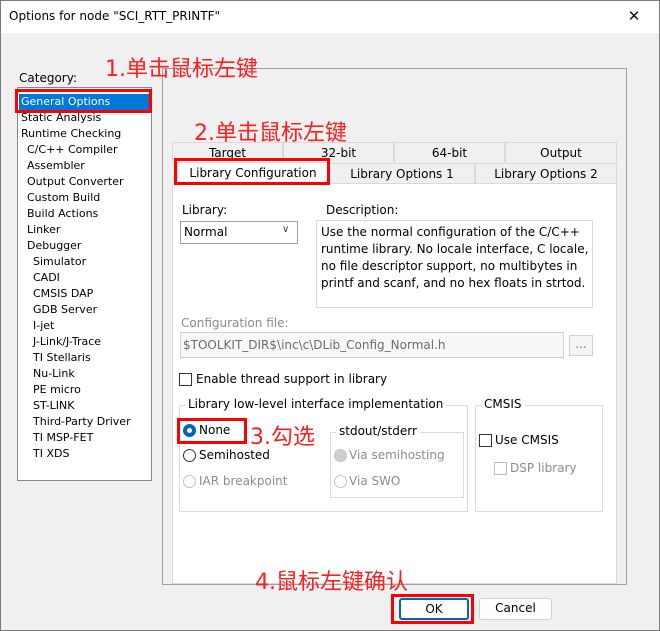 This screenshot has width=660, height=631. Describe the element at coordinates (561, 152) in the screenshot. I see `tab-output: Output` at that location.